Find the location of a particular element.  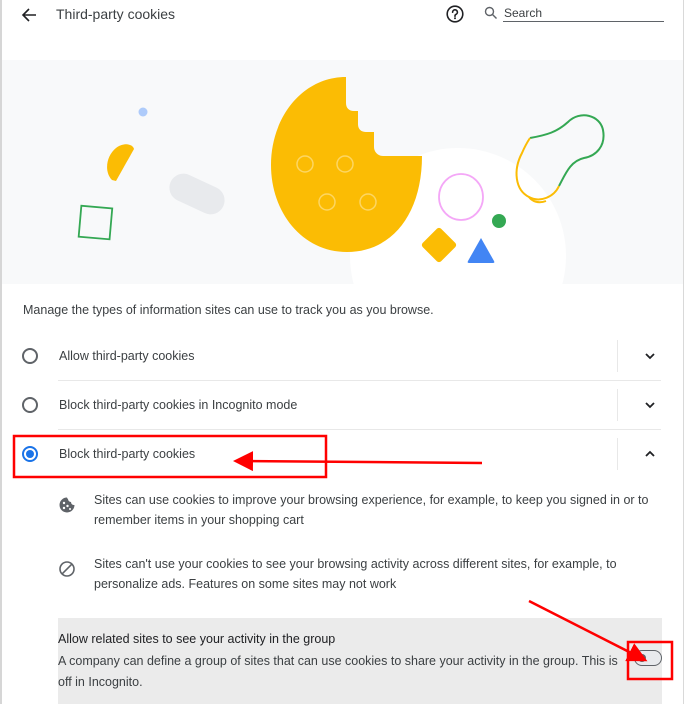

arrow-back-icon is located at coordinates (28, 15).